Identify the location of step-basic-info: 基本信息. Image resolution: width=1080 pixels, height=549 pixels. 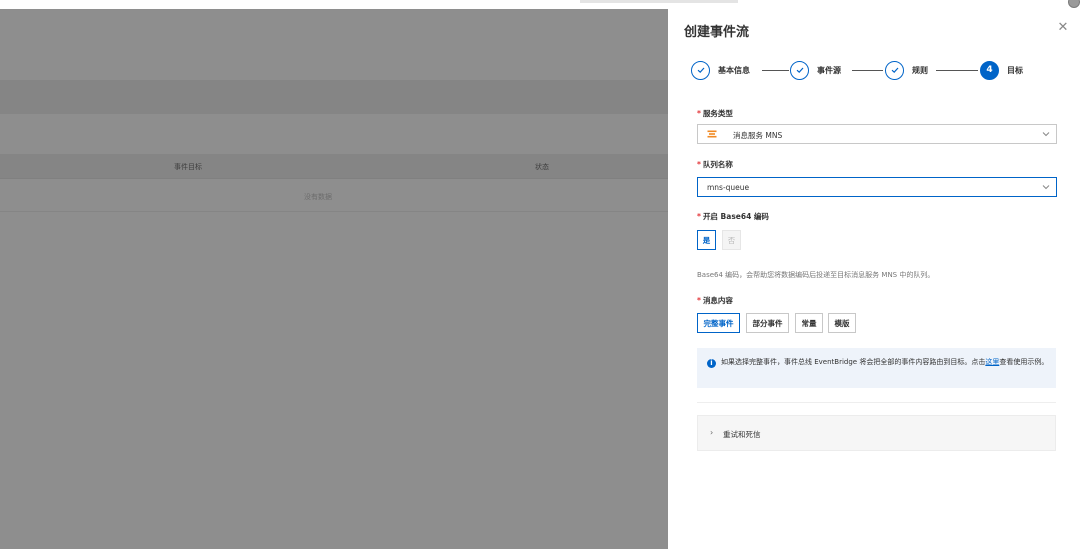
(720, 70).